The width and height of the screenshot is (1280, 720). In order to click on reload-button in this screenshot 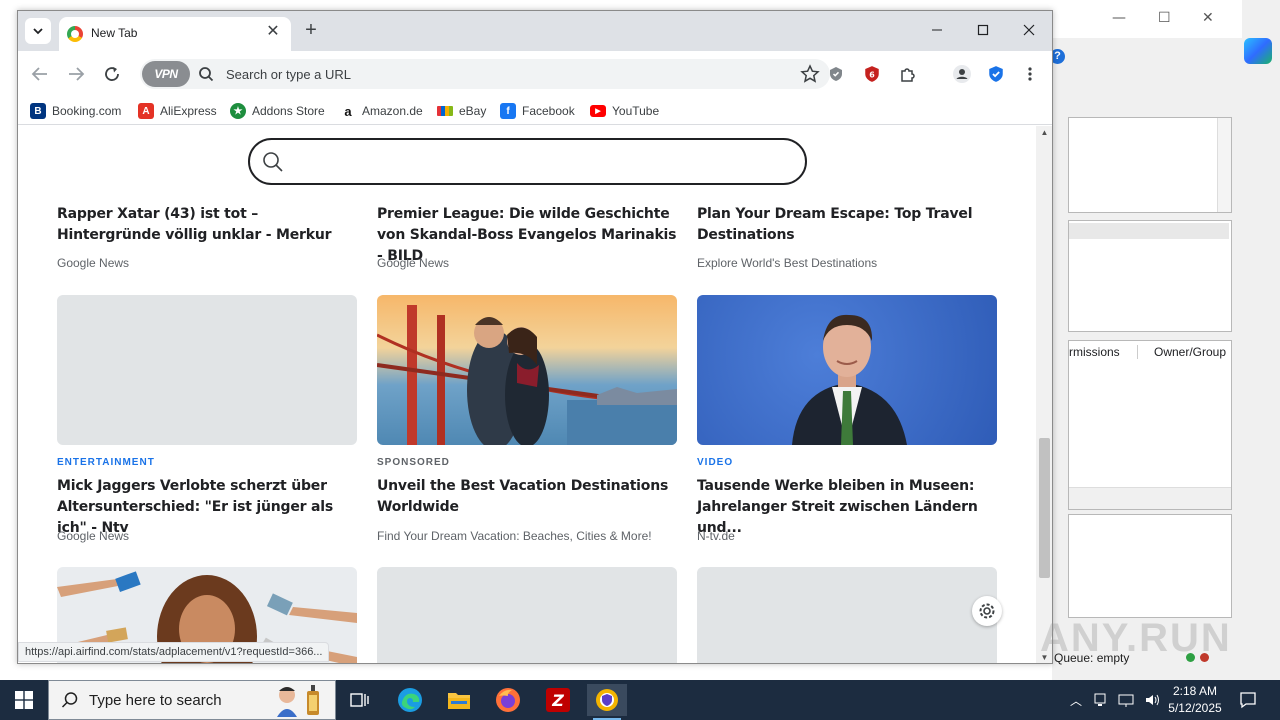, I will do `click(112, 74)`.